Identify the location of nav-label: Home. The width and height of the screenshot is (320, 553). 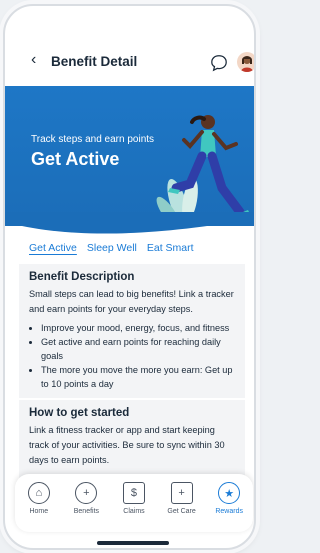
(39, 511).